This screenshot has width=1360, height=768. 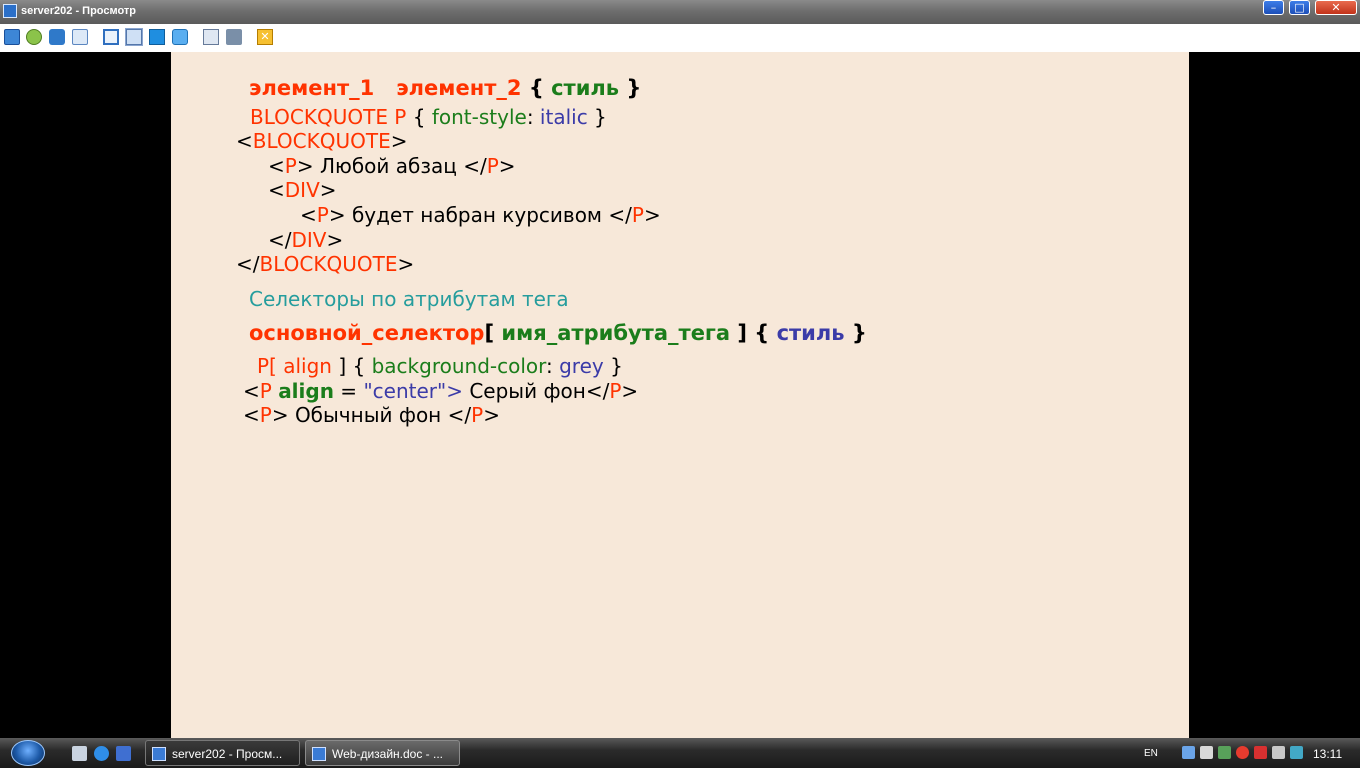 I want to click on app-icon, so click(x=10, y=11).